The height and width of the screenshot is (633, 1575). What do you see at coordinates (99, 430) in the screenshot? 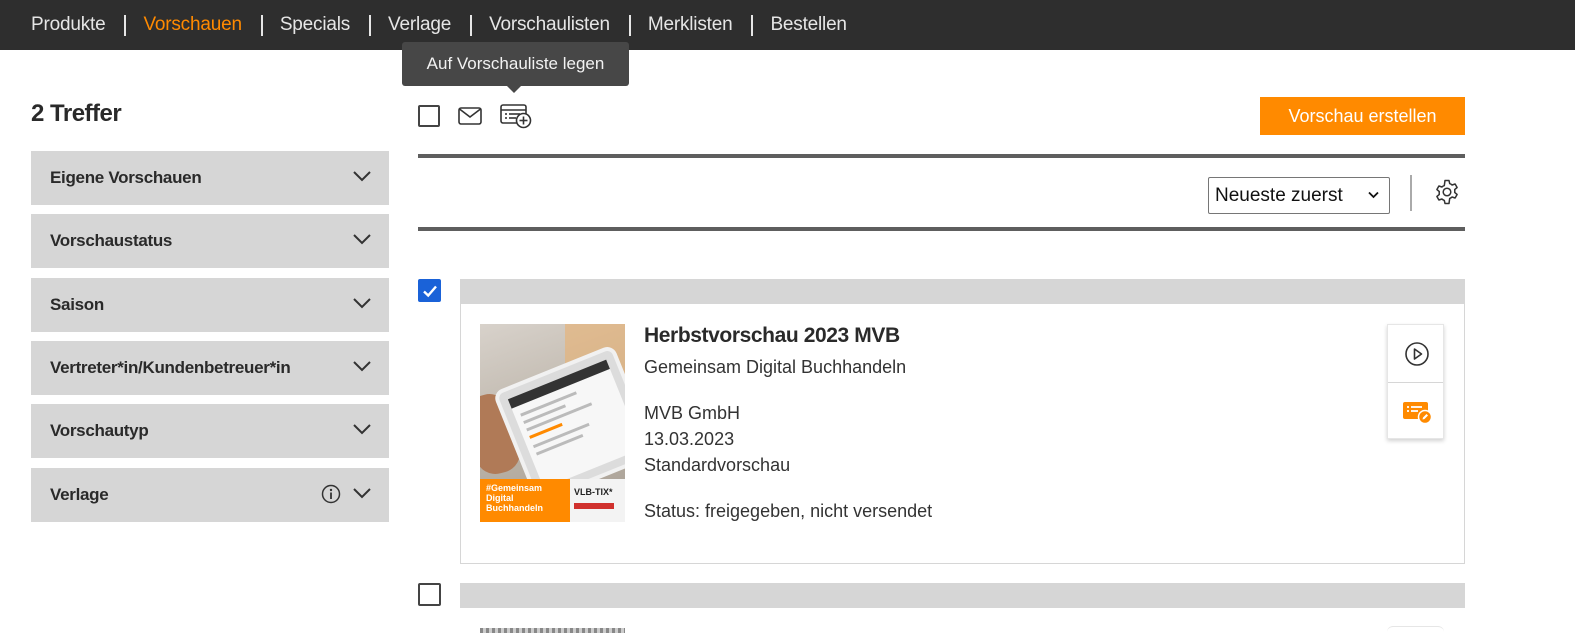
I see `facet-label: Vorschautyp` at bounding box center [99, 430].